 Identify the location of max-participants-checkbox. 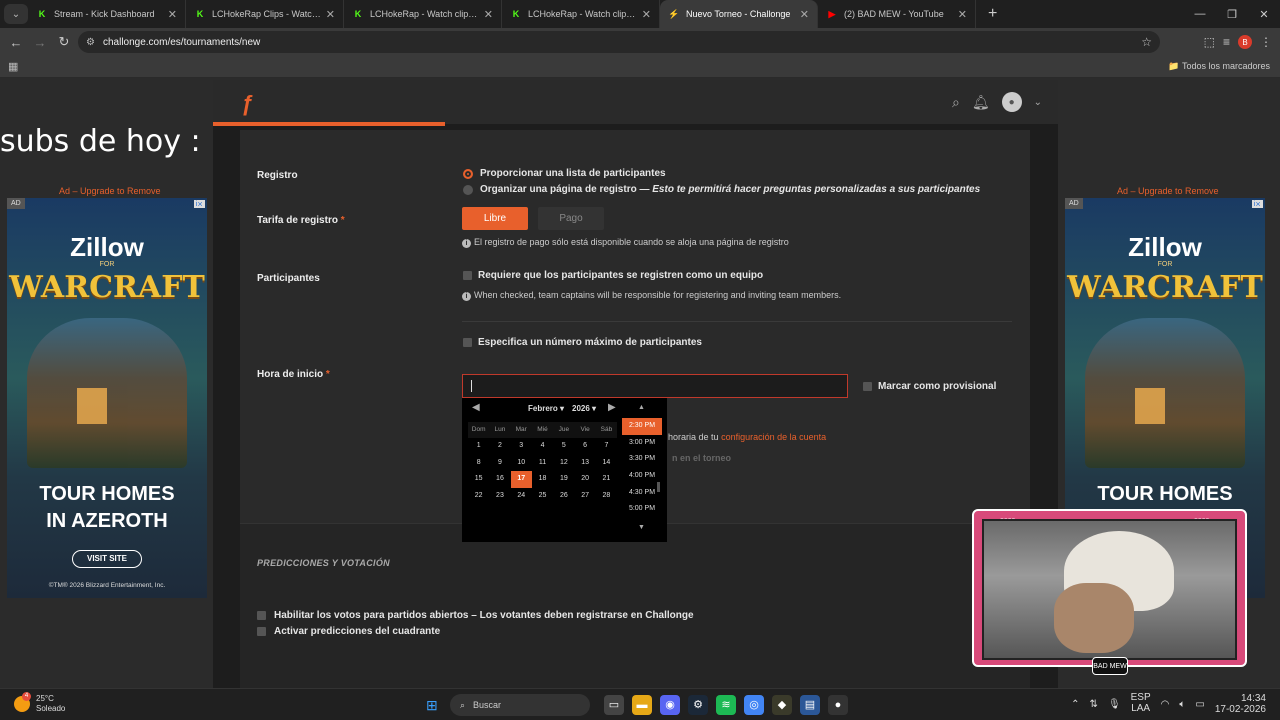
(467, 342).